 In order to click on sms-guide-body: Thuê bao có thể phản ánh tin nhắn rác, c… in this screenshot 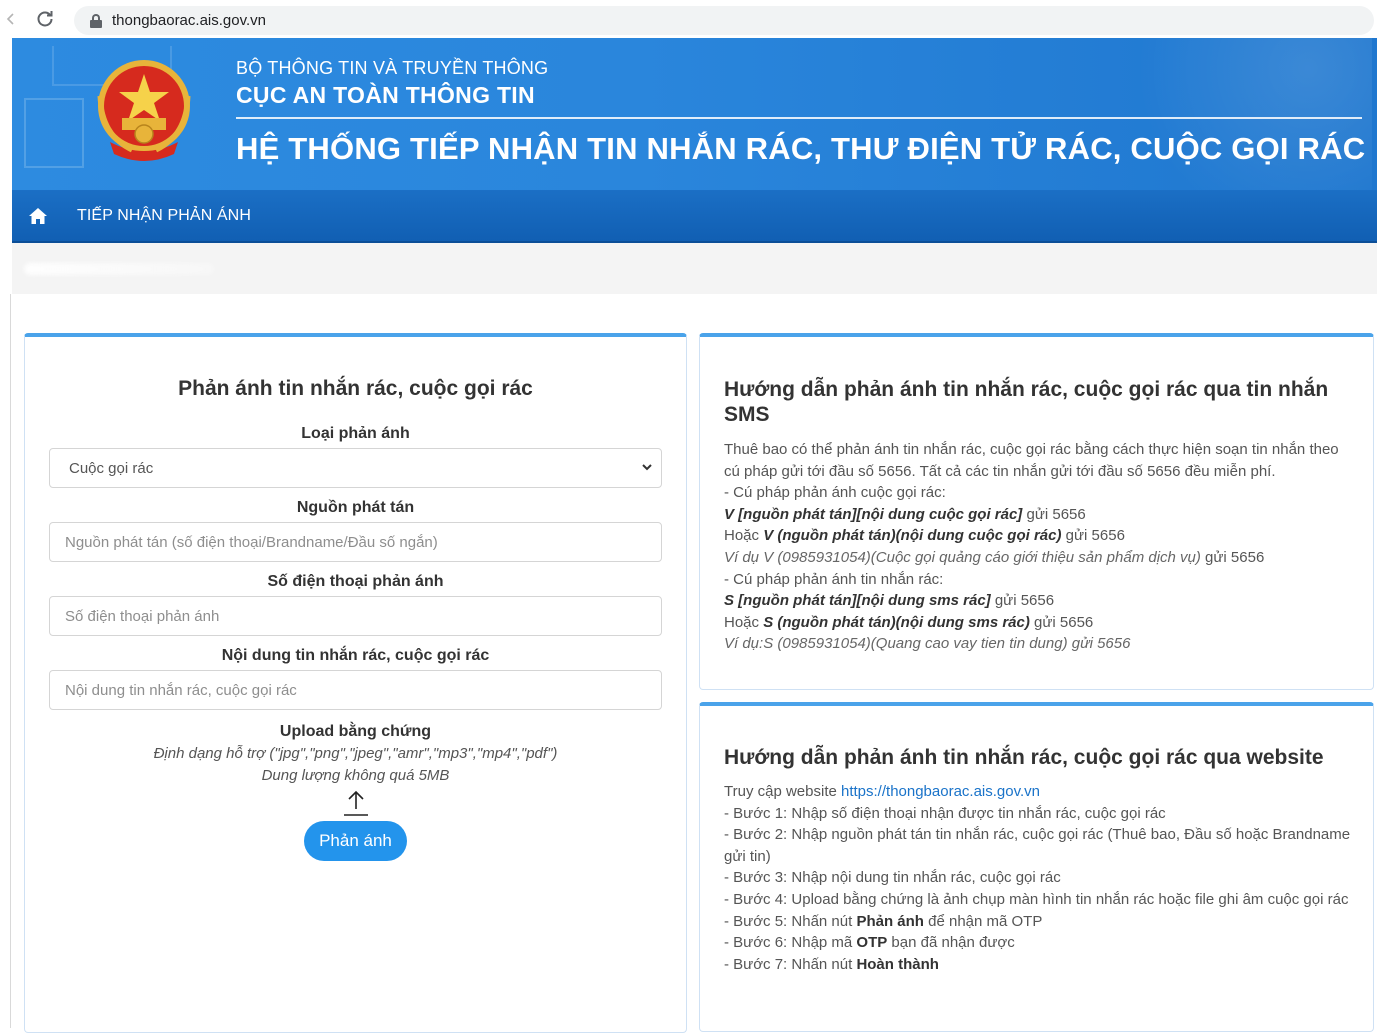, I will do `click(1039, 547)`.